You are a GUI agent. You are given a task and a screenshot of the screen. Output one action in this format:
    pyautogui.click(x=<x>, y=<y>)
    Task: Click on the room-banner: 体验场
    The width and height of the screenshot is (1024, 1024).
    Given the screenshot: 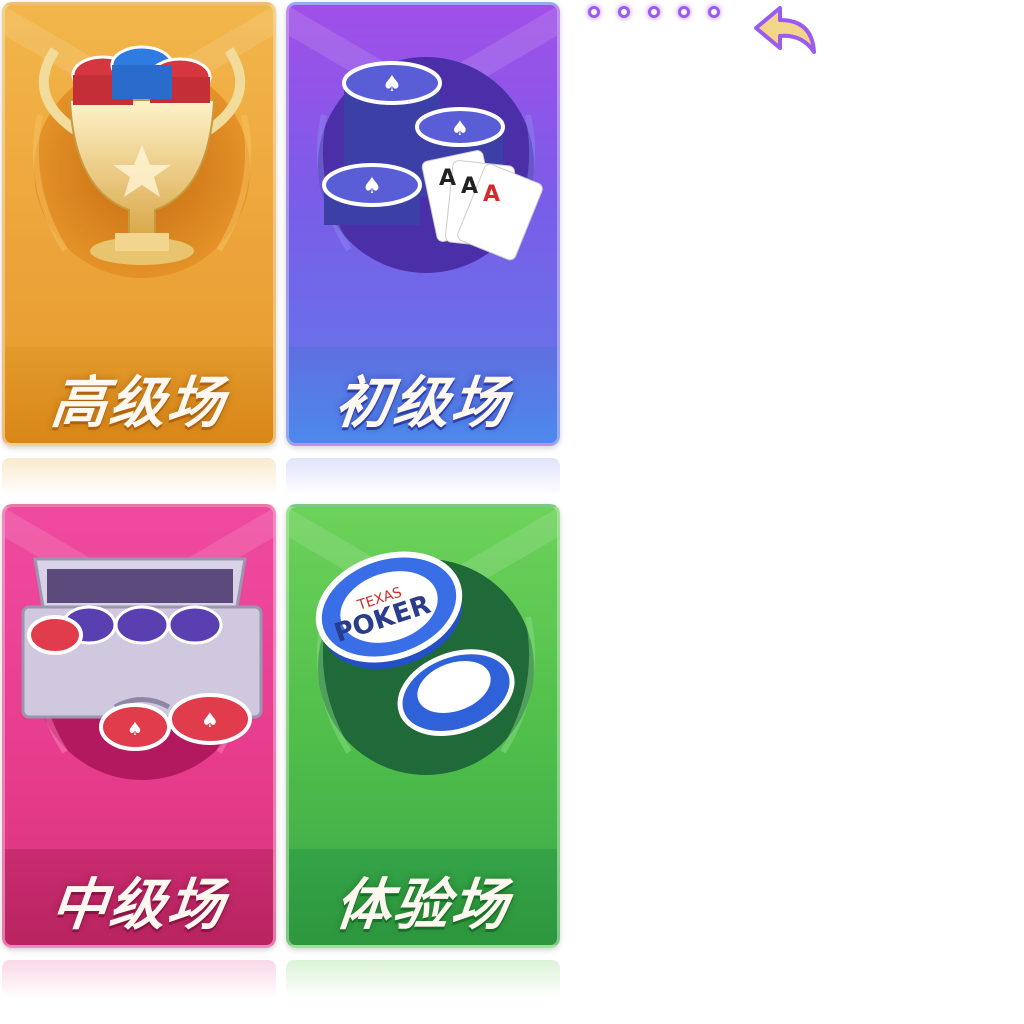 What is the action you would take?
    pyautogui.click(x=423, y=897)
    